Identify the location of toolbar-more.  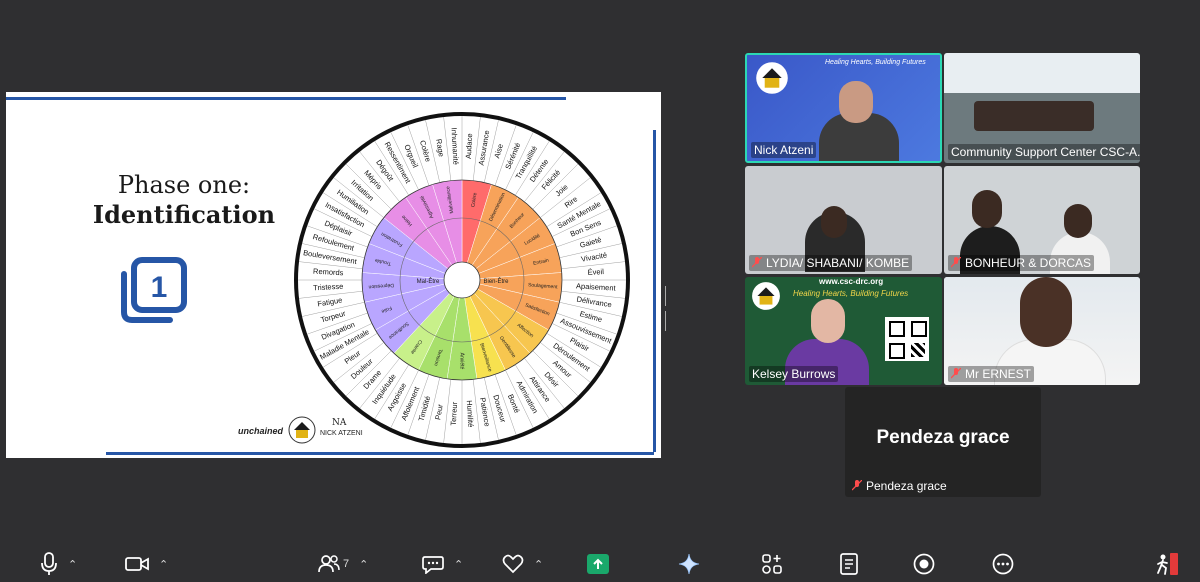
(1003, 564).